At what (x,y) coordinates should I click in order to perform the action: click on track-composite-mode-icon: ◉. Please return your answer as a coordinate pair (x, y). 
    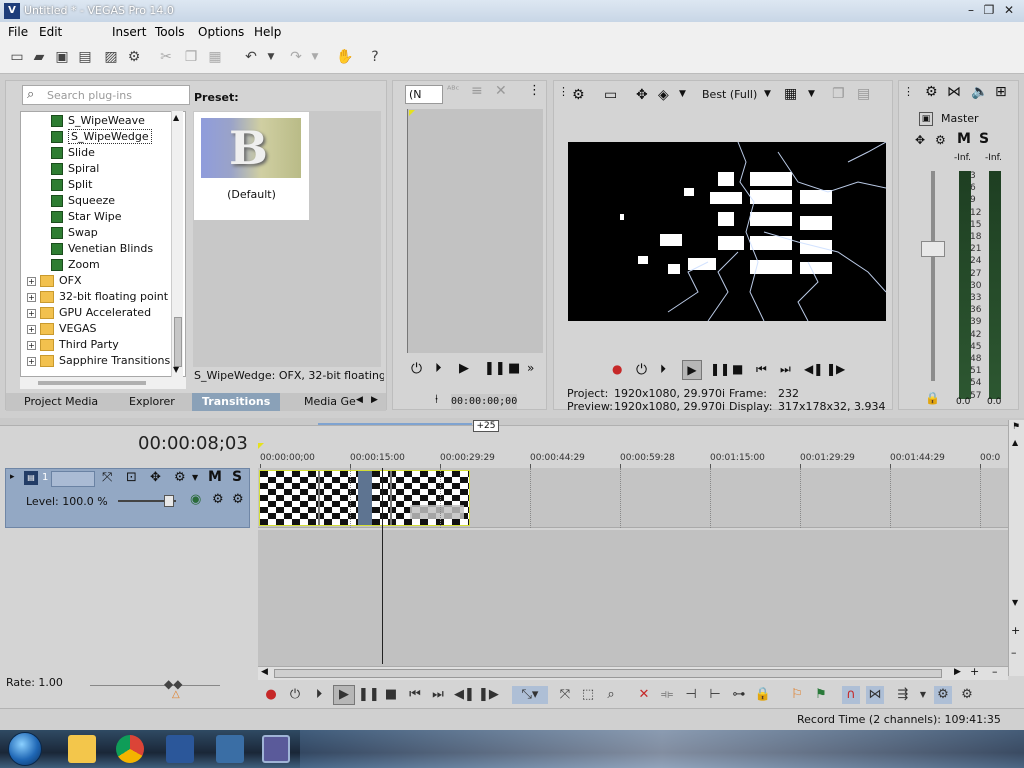
    Looking at the image, I should click on (195, 499).